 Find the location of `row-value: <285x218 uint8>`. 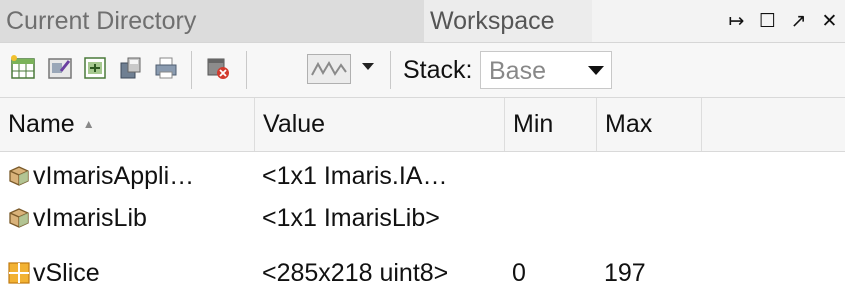

row-value: <285x218 uint8> is located at coordinates (355, 273).